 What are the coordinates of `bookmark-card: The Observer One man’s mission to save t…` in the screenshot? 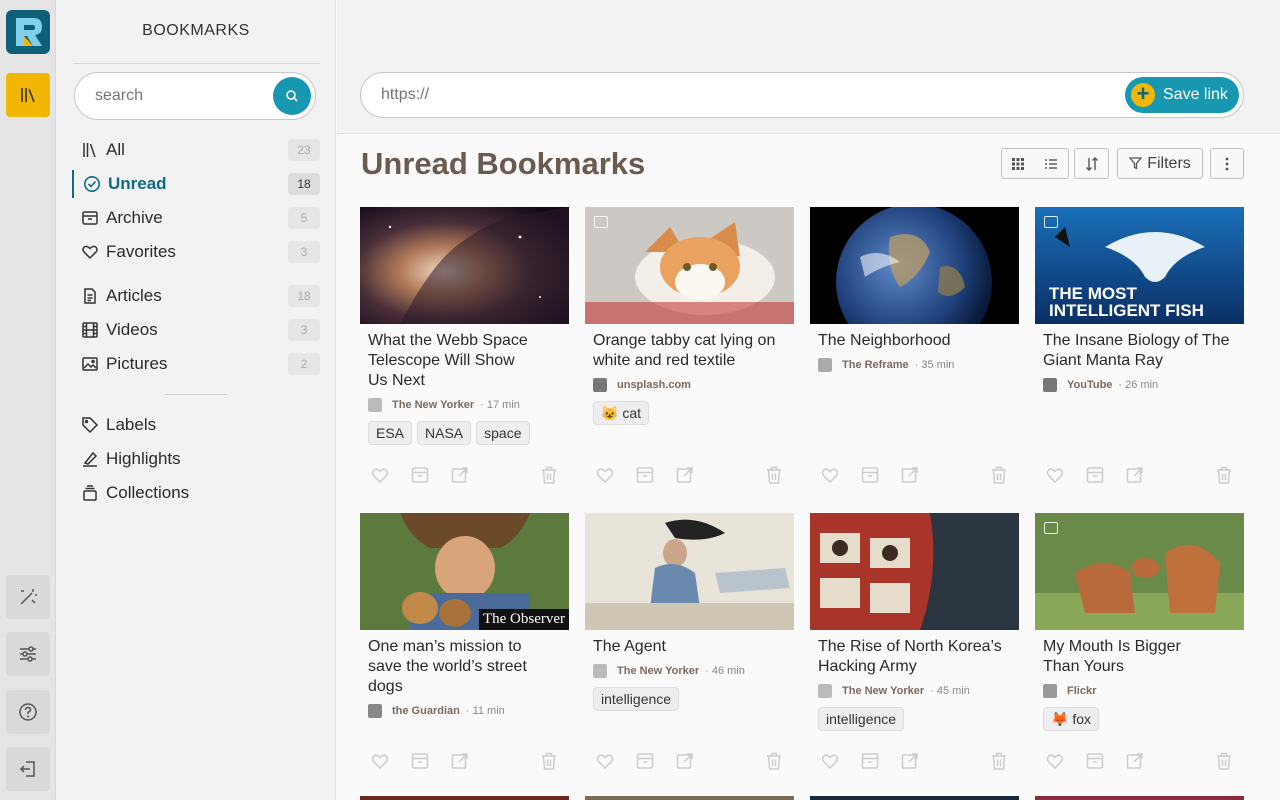 It's located at (464, 616).